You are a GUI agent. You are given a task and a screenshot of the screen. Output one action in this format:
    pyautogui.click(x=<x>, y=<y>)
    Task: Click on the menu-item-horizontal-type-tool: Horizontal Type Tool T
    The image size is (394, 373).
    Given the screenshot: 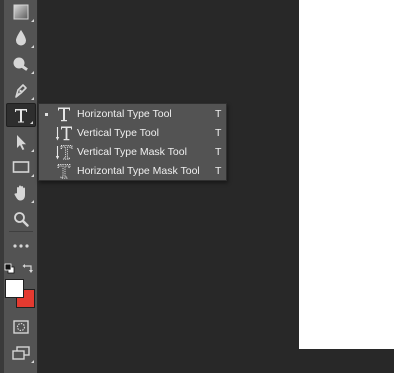 What is the action you would take?
    pyautogui.click(x=132, y=114)
    